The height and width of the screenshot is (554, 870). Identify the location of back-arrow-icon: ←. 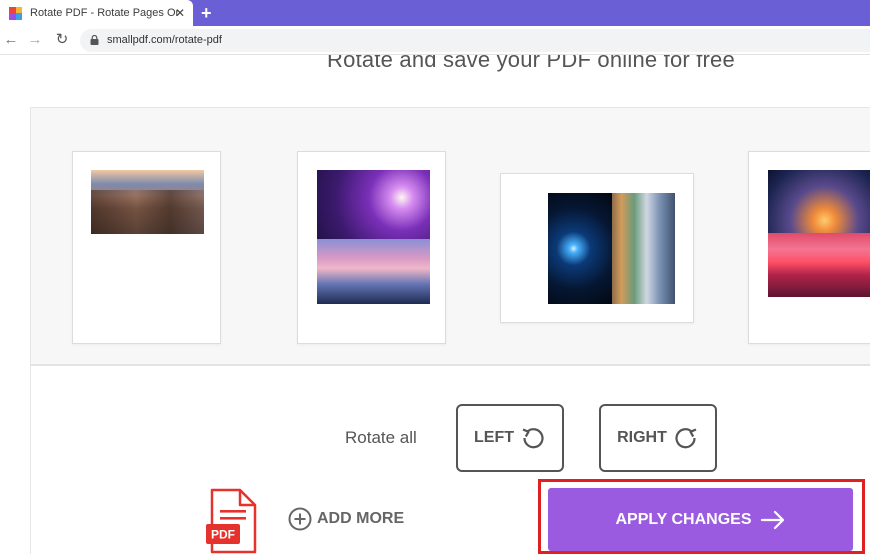
(11, 40).